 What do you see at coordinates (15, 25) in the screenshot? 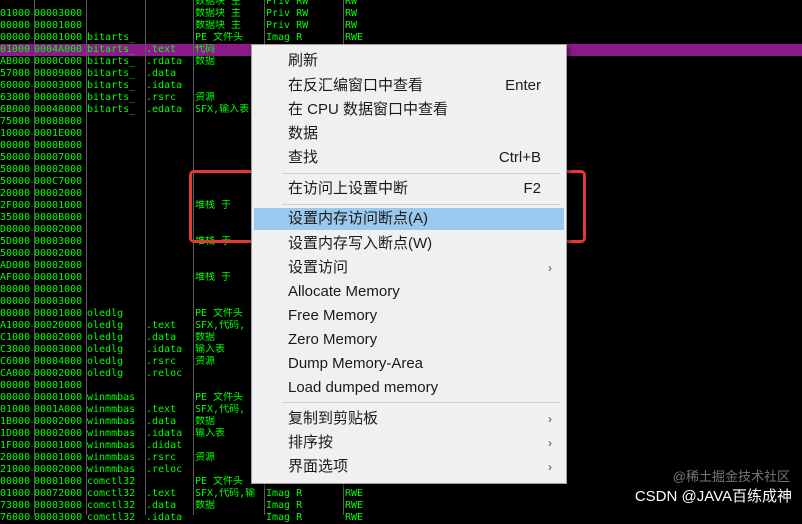
I see `memory-cell: 00000` at bounding box center [15, 25].